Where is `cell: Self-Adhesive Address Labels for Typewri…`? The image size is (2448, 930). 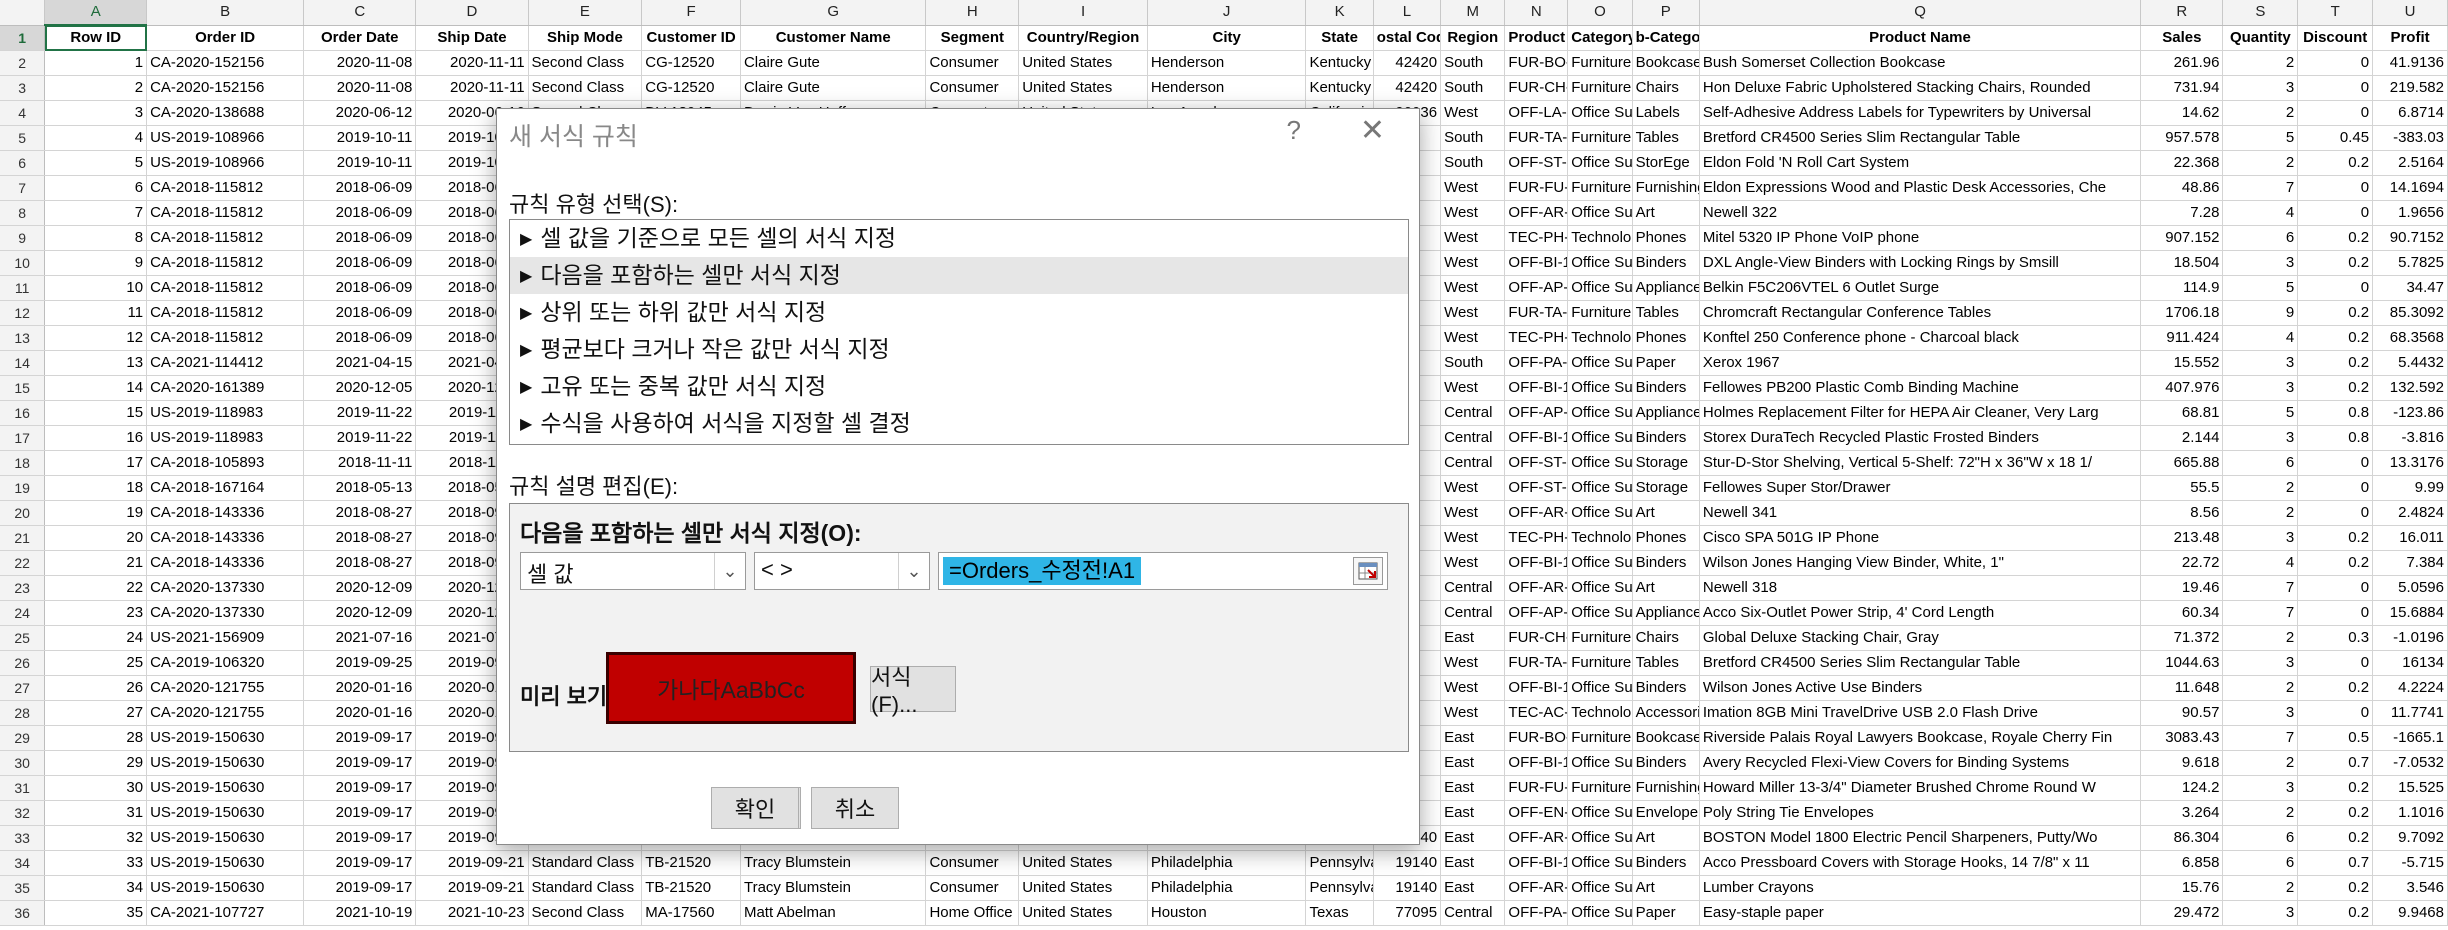
cell: Self-Adhesive Address Labels for Typewri… is located at coordinates (1920, 113).